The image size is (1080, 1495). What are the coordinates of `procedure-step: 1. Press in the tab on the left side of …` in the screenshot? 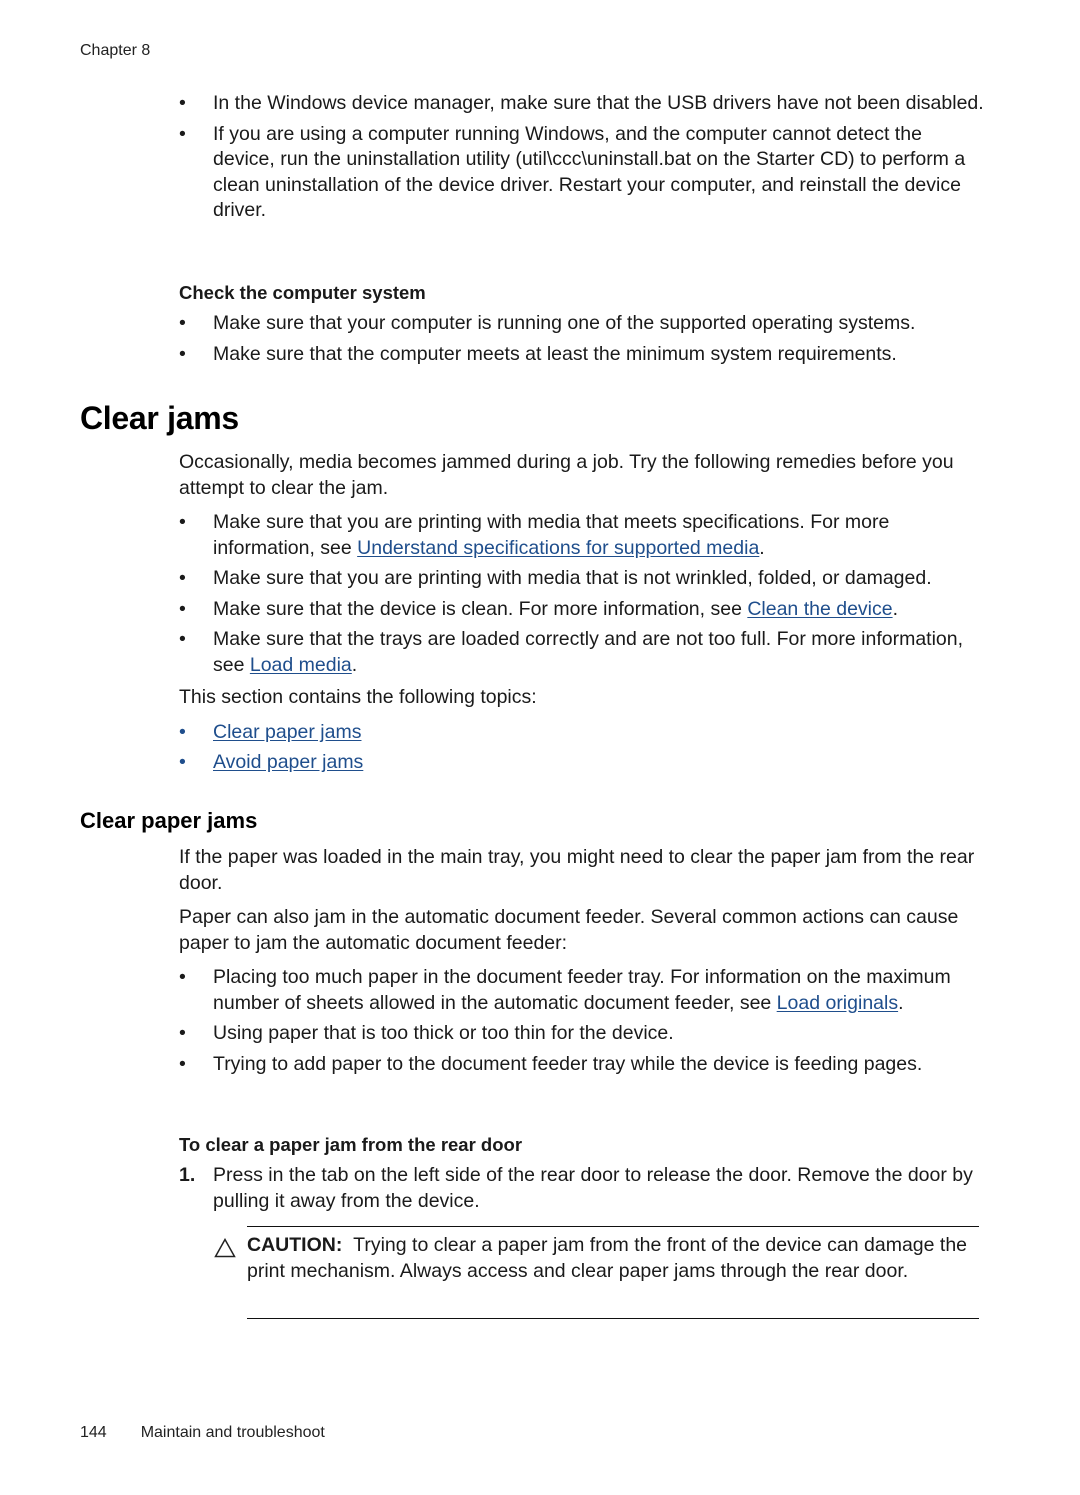 It's located at (584, 1188).